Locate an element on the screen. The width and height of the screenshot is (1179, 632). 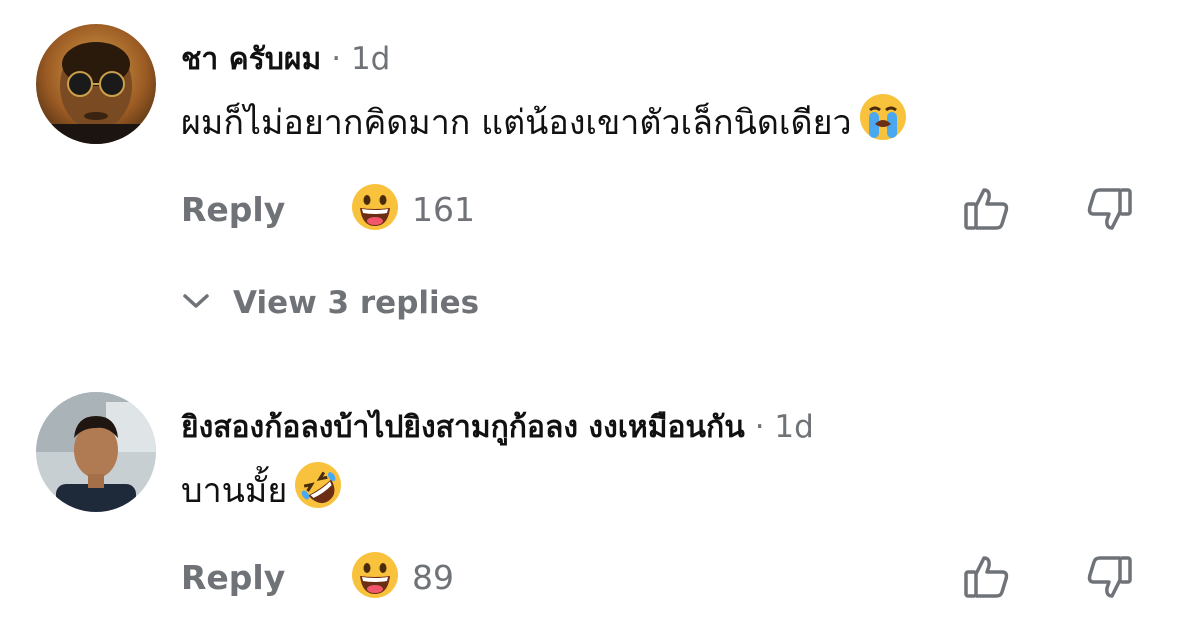
loudly-crying-face-icon is located at coordinates (883, 121).